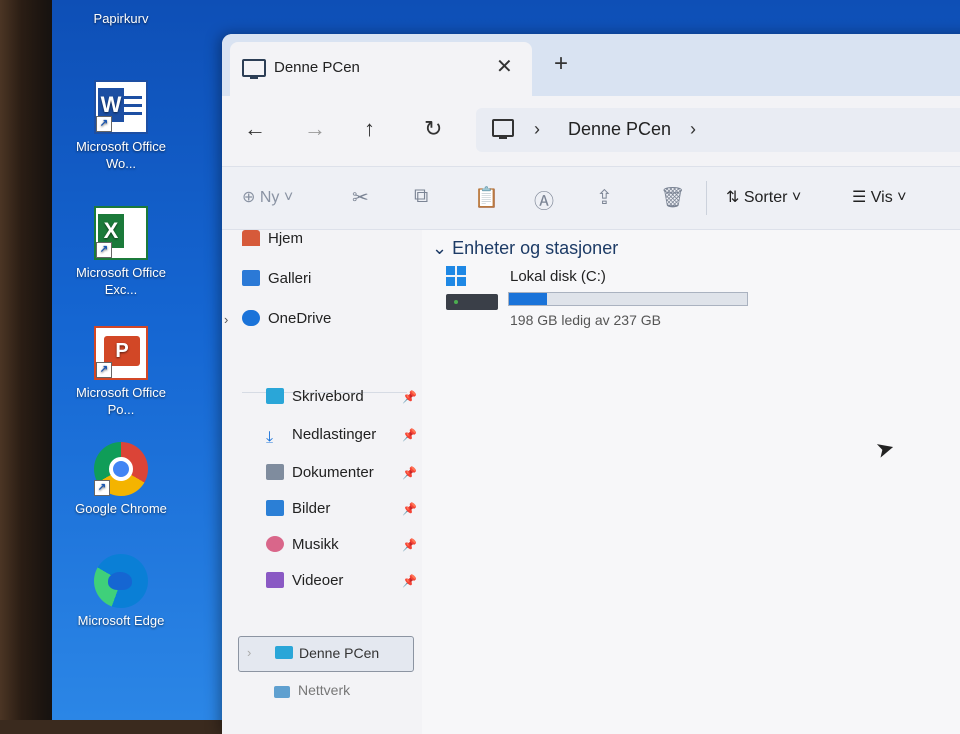  Describe the element at coordinates (604, 197) in the screenshot. I see `share-icon: ⇪` at that location.